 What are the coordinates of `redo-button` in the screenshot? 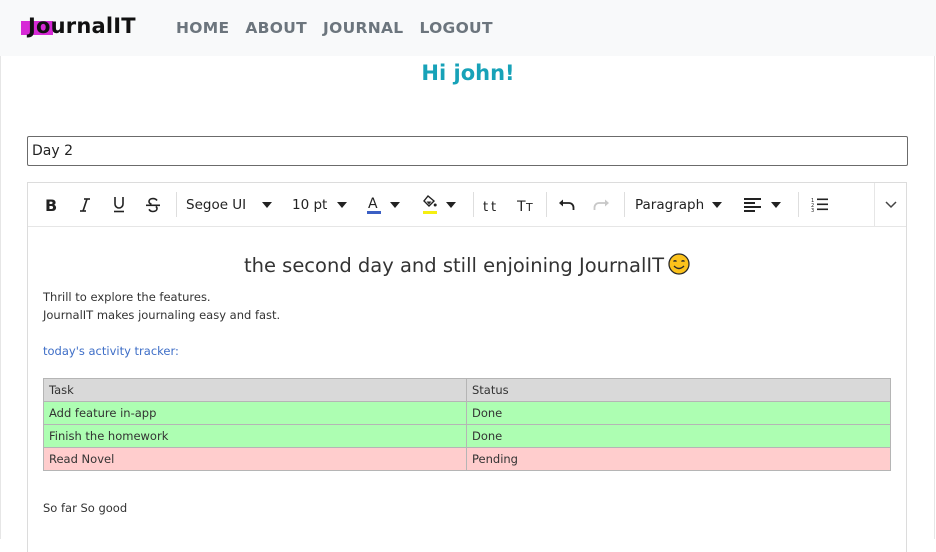 It's located at (601, 204).